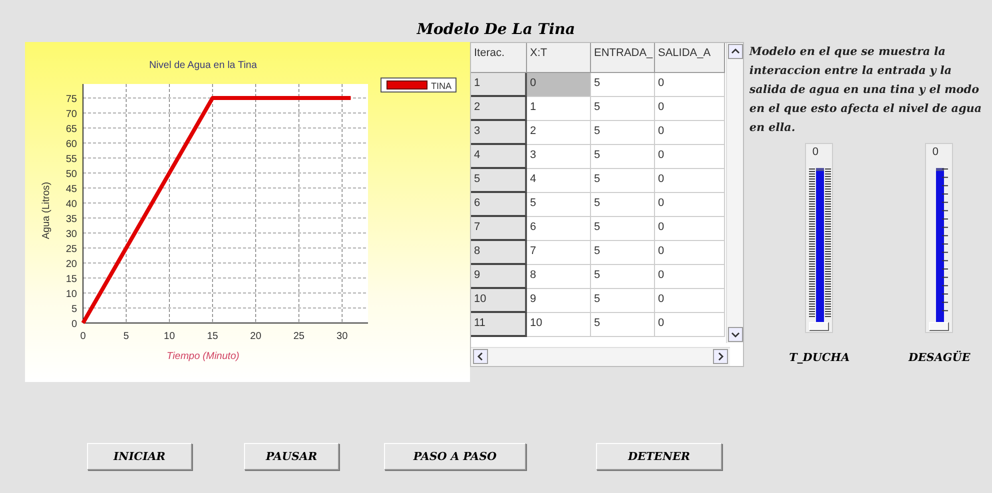 This screenshot has width=992, height=493. What do you see at coordinates (71, 219) in the screenshot?
I see `y-tick-label: 35` at bounding box center [71, 219].